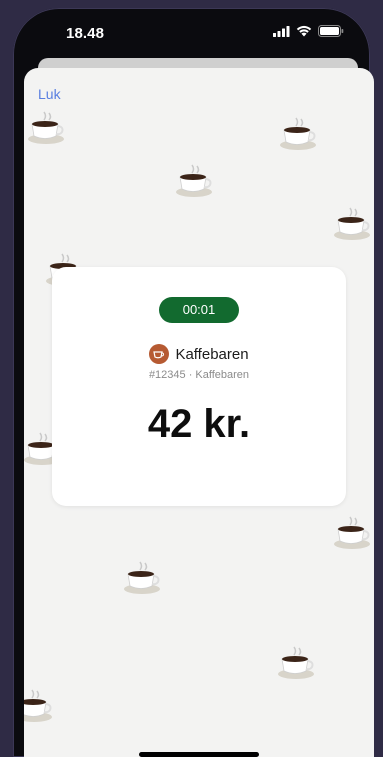 This screenshot has width=383, height=757. Describe the element at coordinates (199, 424) in the screenshot. I see `order-amount: 42 kr.` at that location.